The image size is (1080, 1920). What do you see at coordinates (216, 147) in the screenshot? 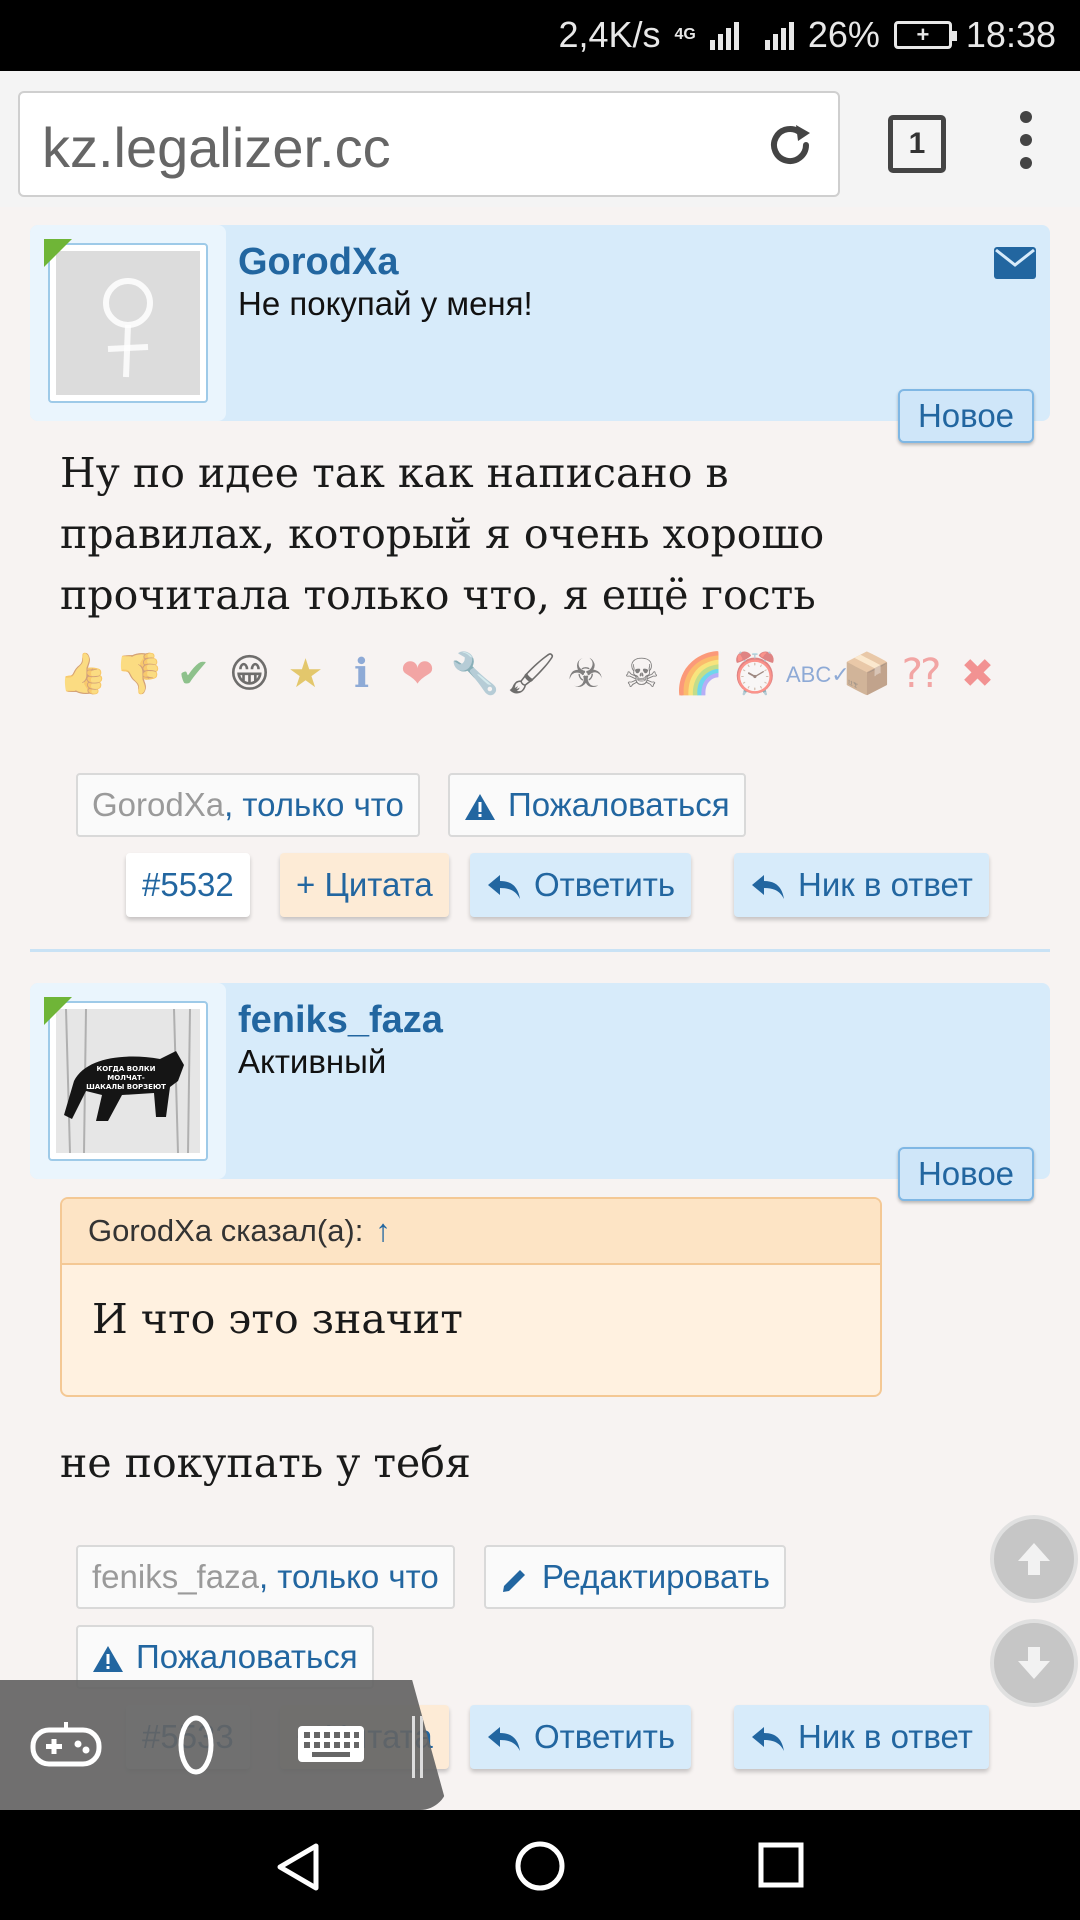
I see `url-text: kz.legalizer.cc` at bounding box center [216, 147].